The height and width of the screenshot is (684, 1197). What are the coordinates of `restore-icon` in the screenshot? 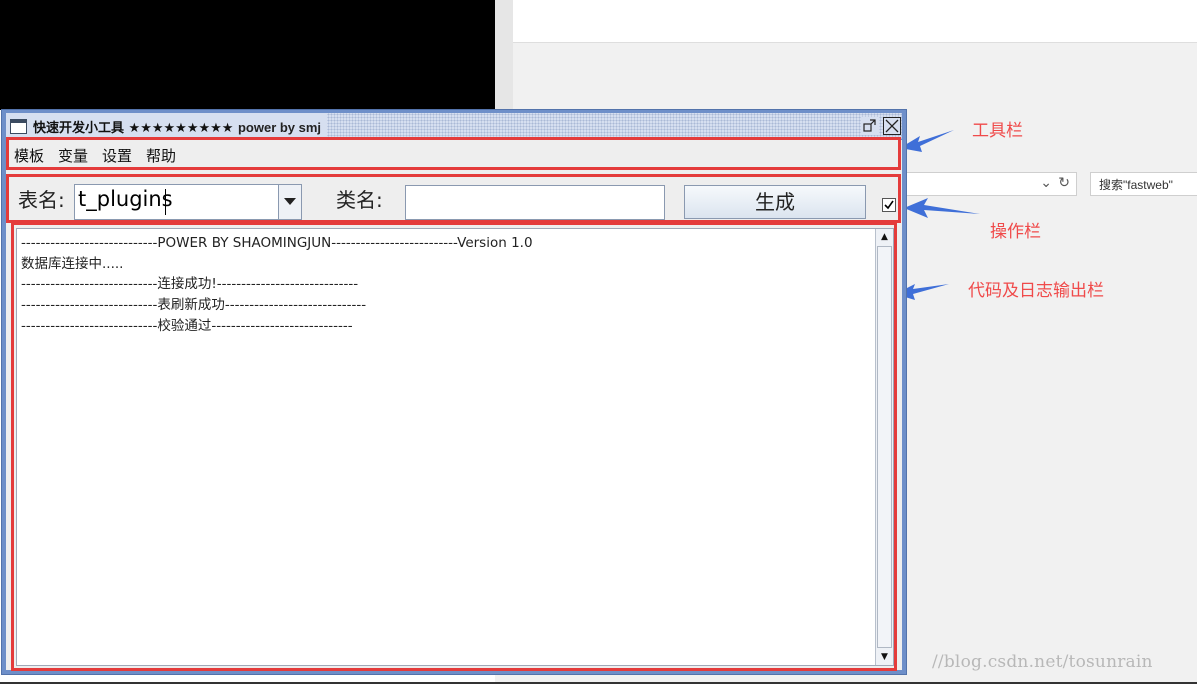 It's located at (869, 125).